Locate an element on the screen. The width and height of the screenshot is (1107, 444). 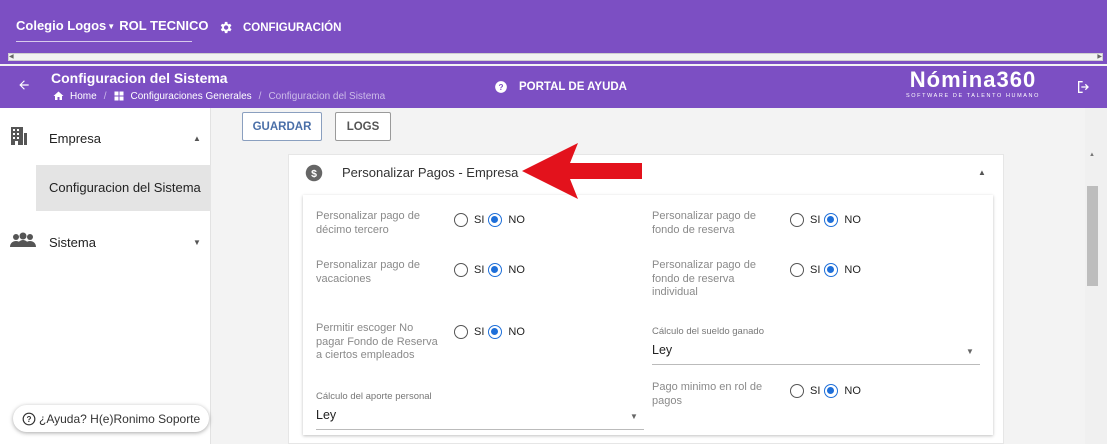
logs-button: LOGS is located at coordinates (363, 126).